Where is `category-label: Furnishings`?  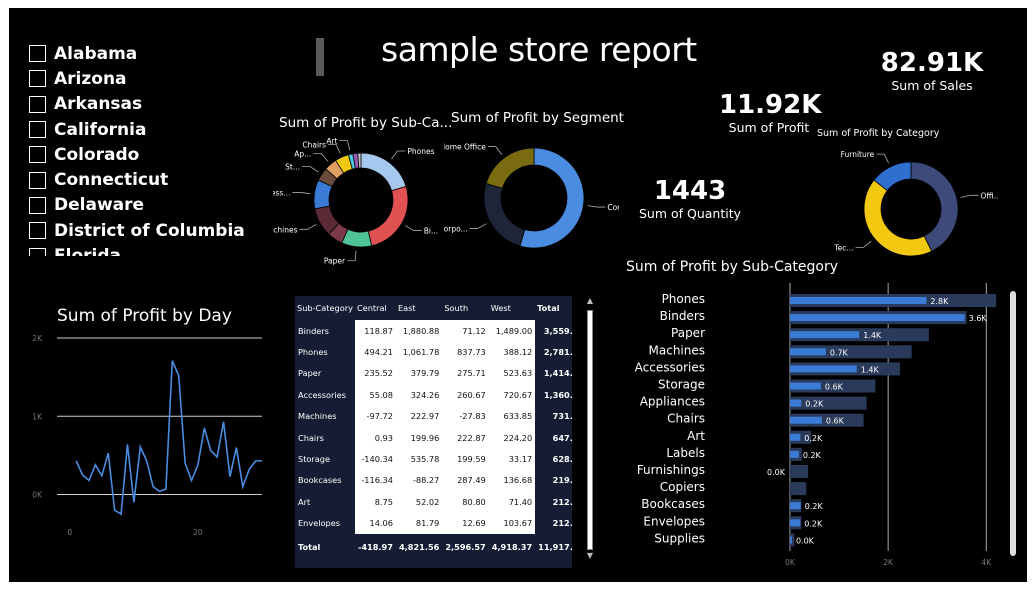
category-label: Furnishings is located at coordinates (671, 470).